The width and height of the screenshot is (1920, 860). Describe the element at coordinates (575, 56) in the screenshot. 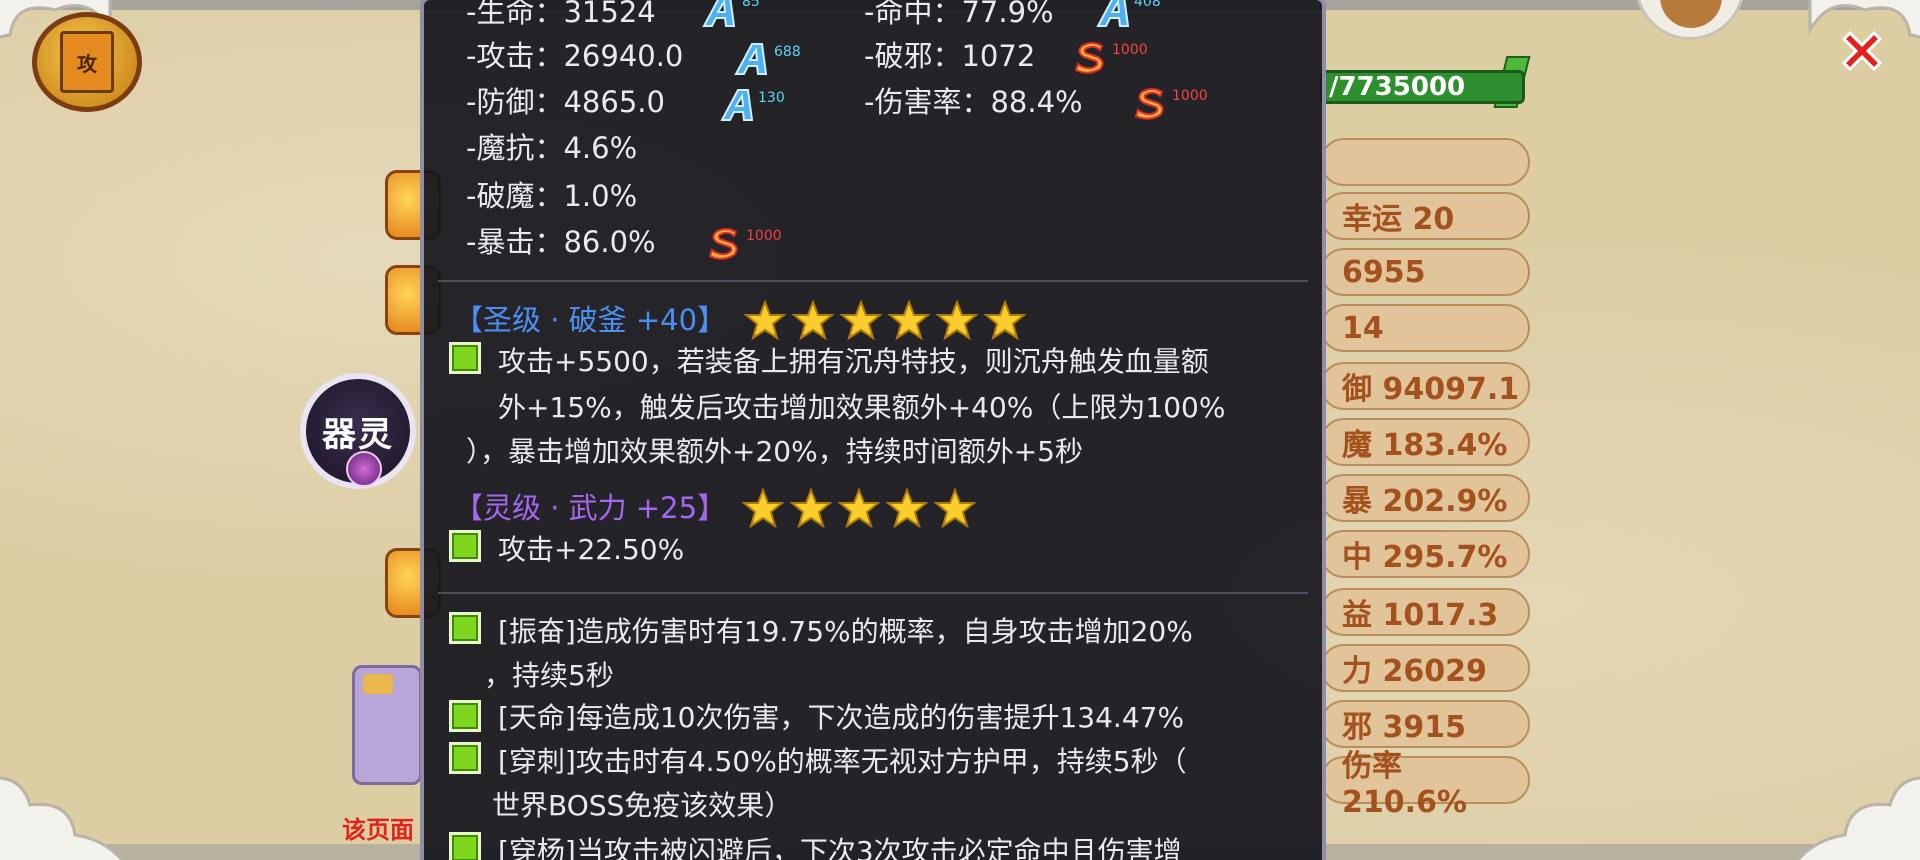

I see `stat-attack: -攻击：26940.0` at that location.